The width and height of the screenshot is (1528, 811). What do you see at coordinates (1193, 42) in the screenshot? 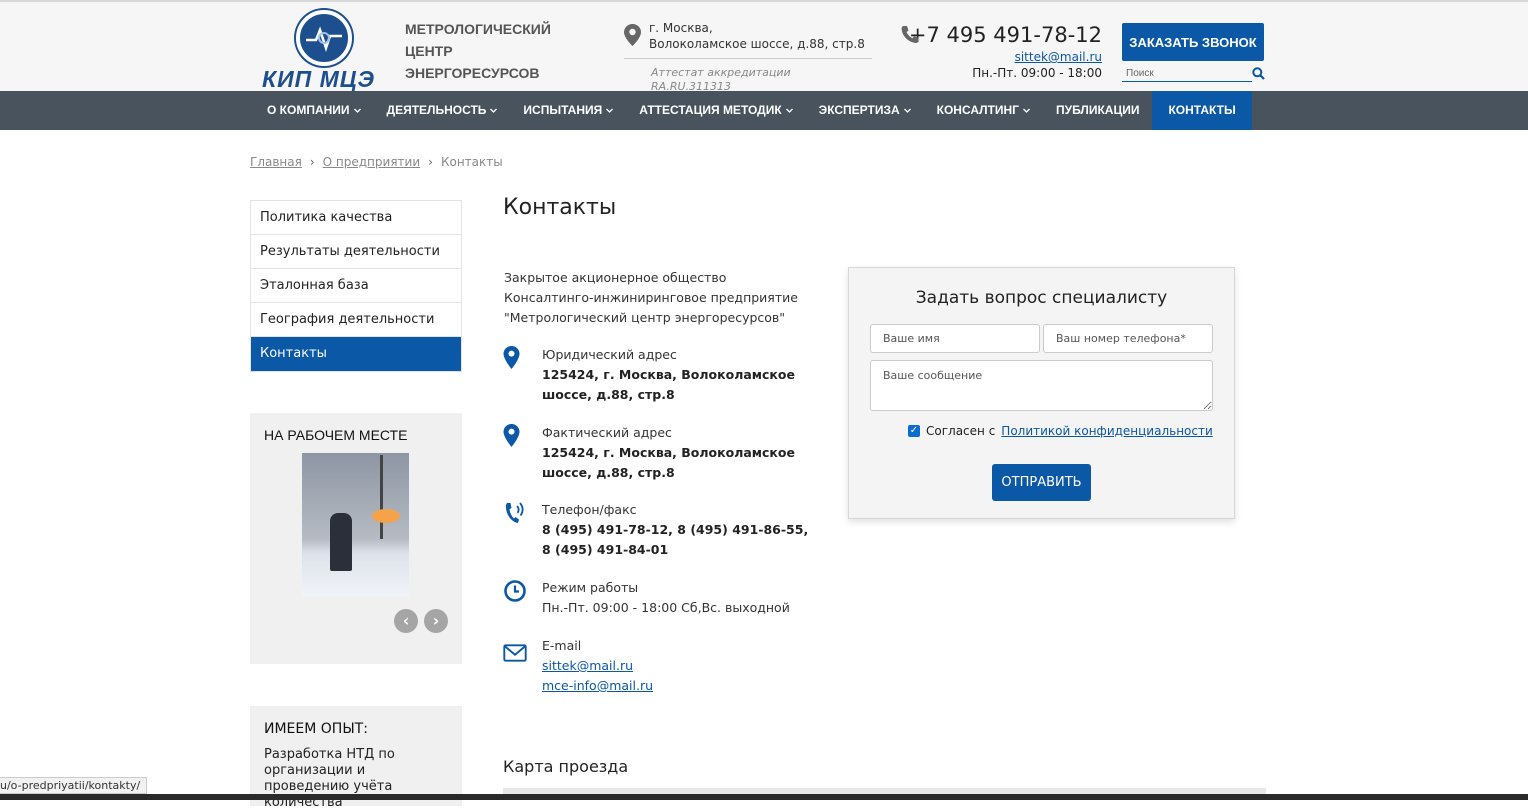
I see `callback-button: ЗАКАЗАТЬ ЗВОНОК` at bounding box center [1193, 42].